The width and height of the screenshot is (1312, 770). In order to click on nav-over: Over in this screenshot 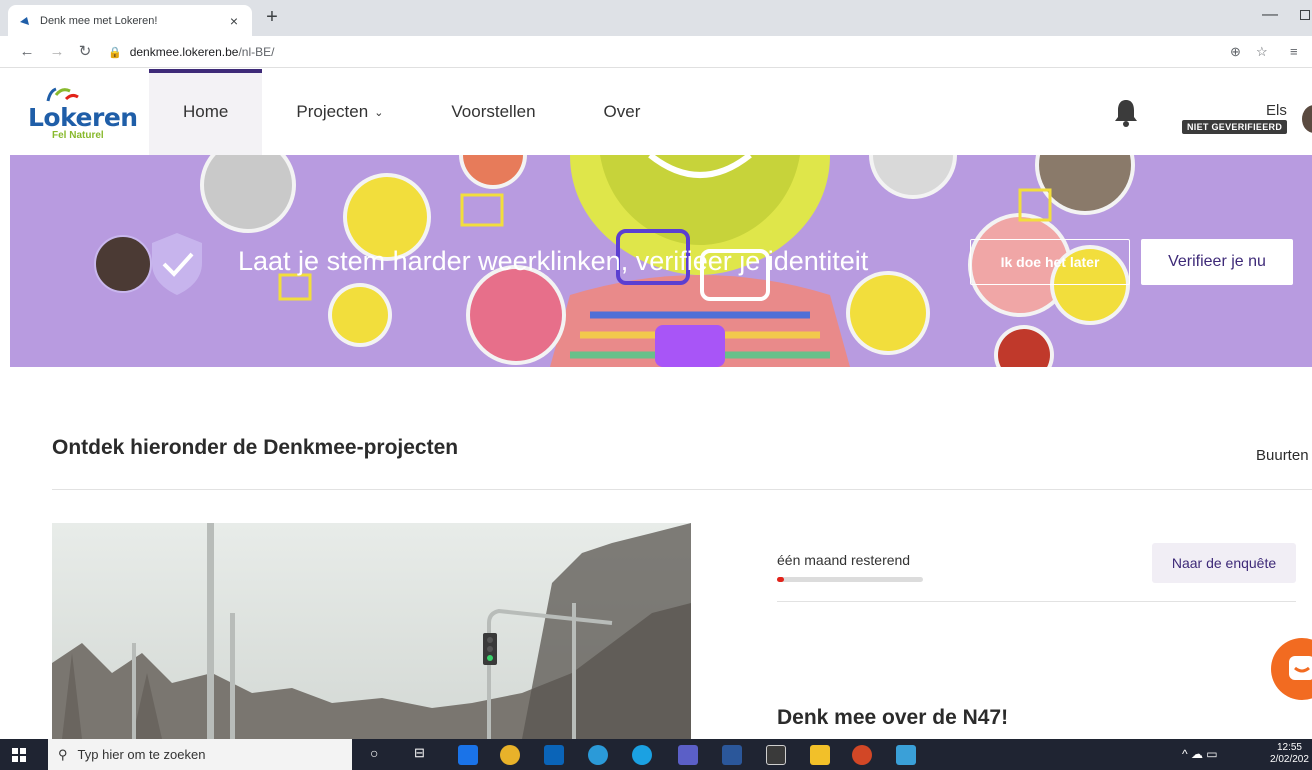, I will do `click(622, 112)`.